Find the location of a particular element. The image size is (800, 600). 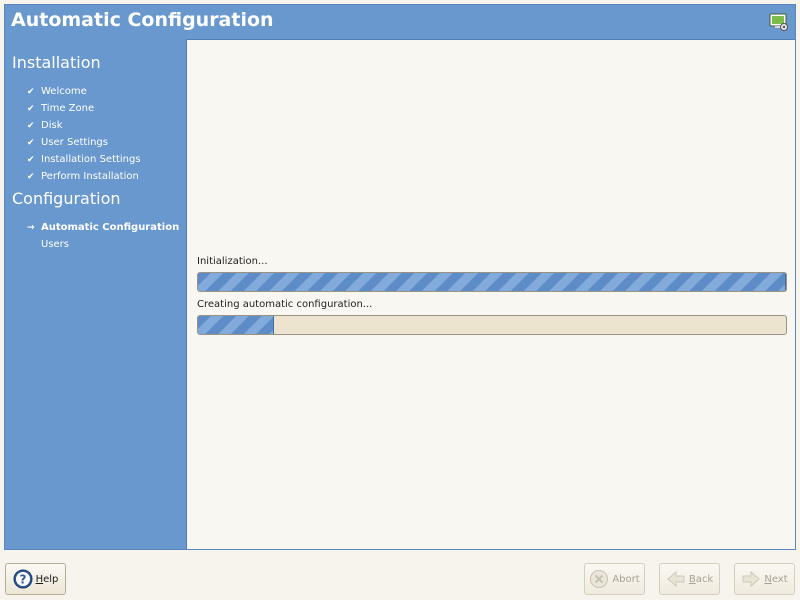

step-welcome: ✔ Welcome is located at coordinates (57, 92).